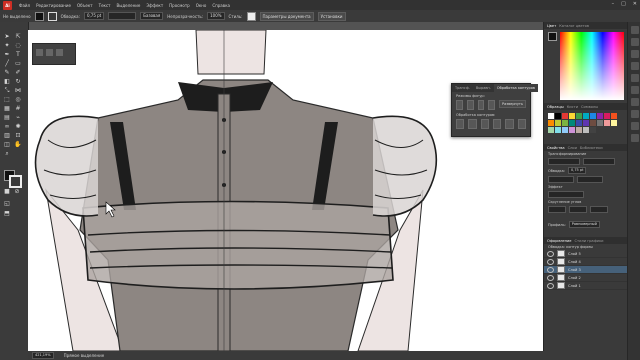 Image resolution: width=640 pixels, height=360 pixels. What do you see at coordinates (18, 91) in the screenshot?
I see `width-tool-icon: ⋈` at bounding box center [18, 91].